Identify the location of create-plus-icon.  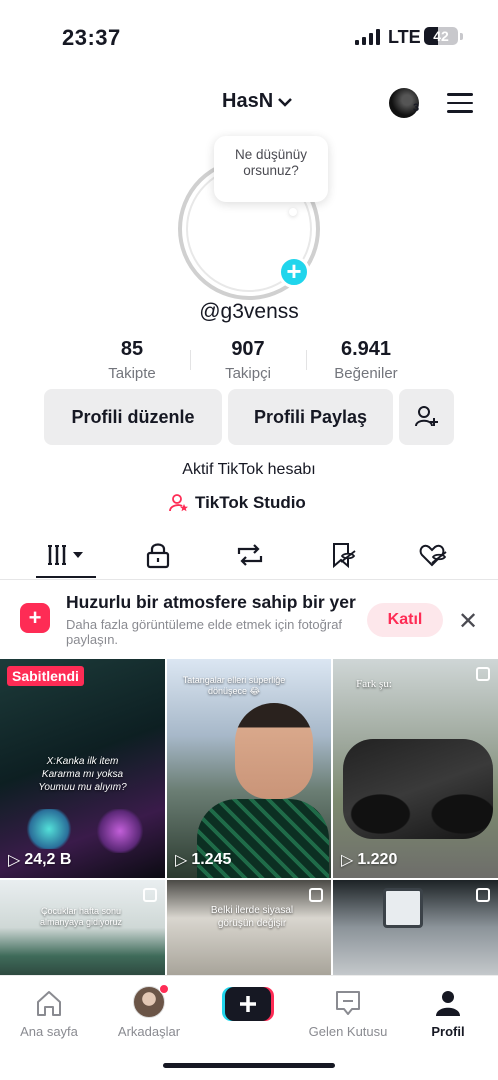
(248, 1004).